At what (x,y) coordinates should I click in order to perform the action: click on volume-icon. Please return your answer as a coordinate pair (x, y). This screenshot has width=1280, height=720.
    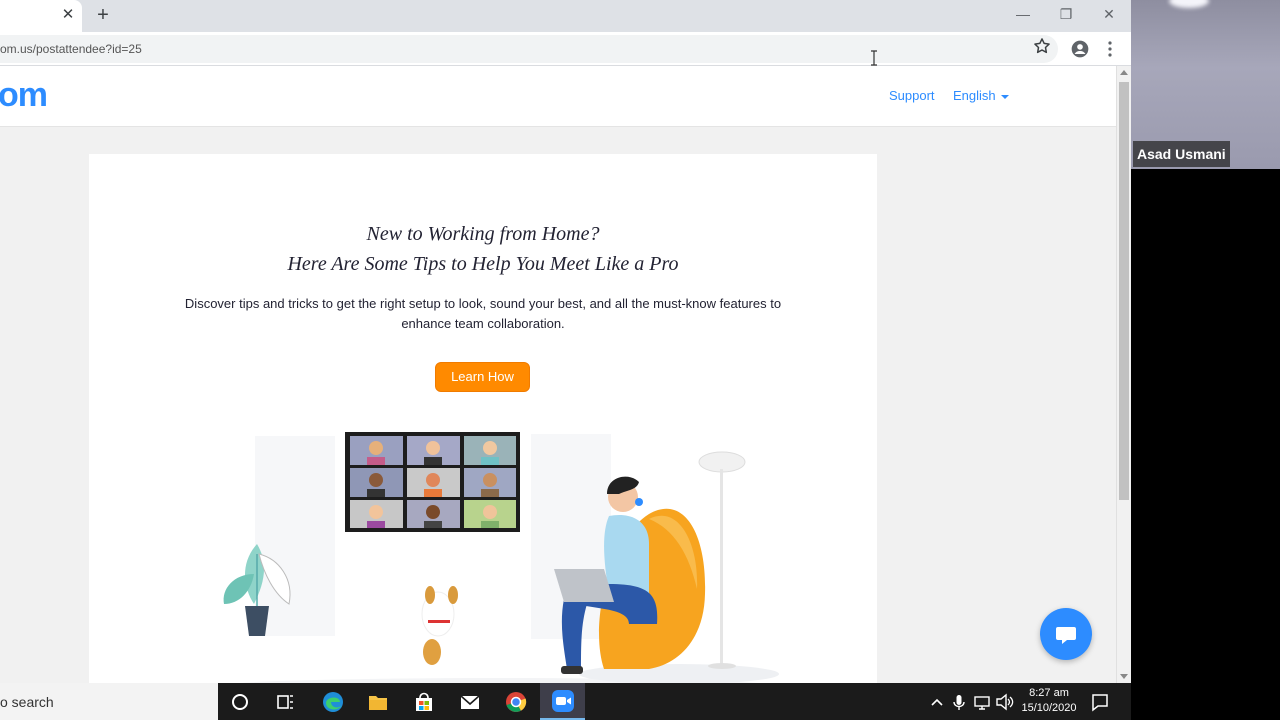
    Looking at the image, I should click on (1004, 702).